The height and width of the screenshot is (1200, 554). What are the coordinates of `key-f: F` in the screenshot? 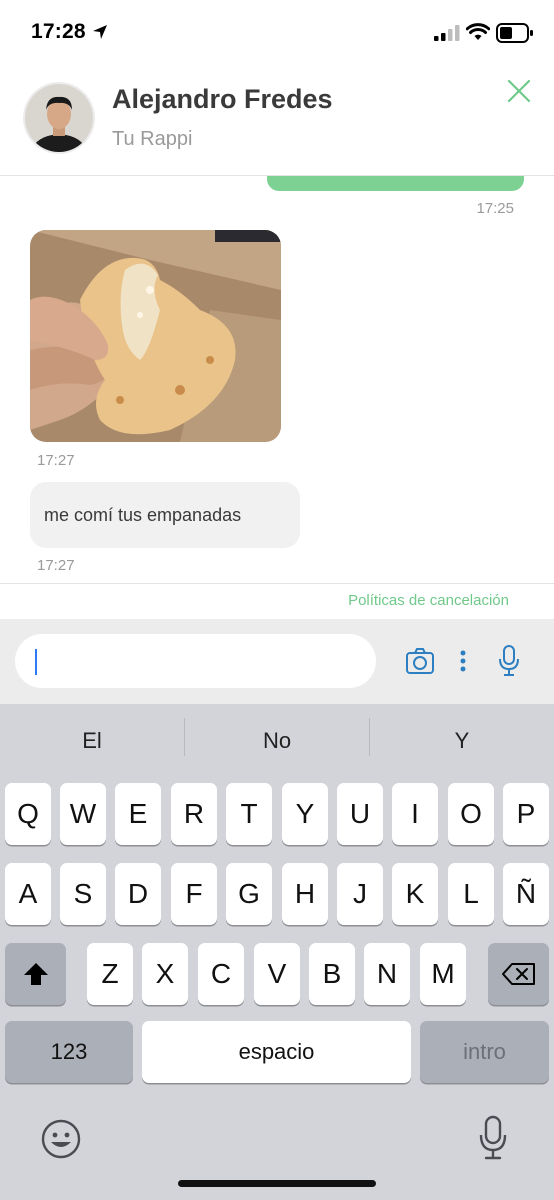 It's located at (194, 894).